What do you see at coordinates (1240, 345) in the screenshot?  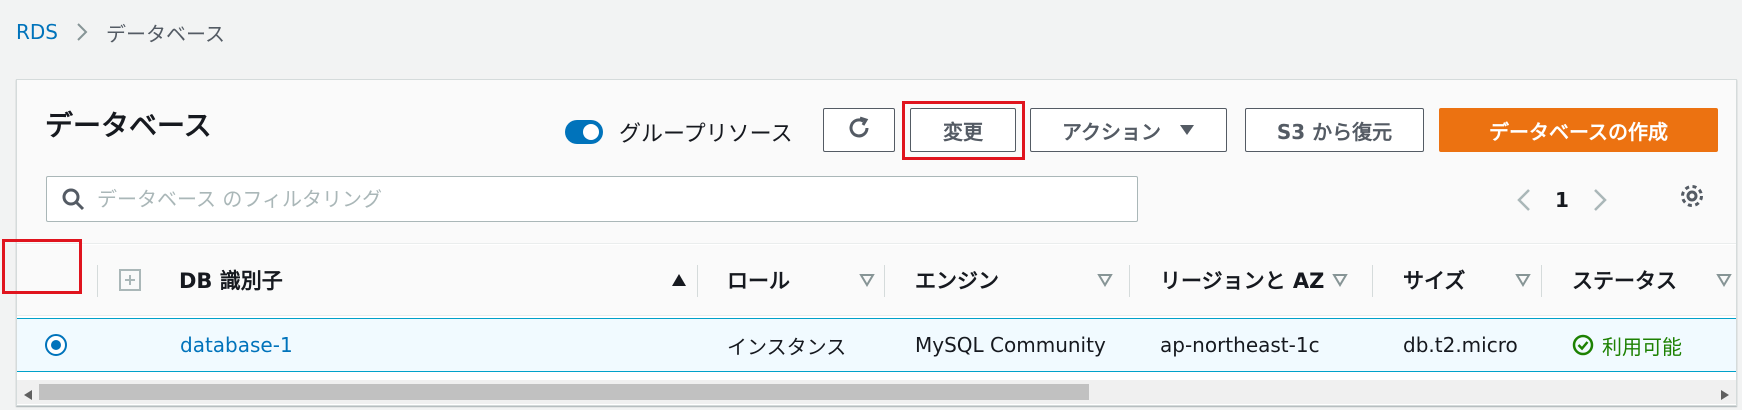 I see `region-cell: ap-northeast-1c` at bounding box center [1240, 345].